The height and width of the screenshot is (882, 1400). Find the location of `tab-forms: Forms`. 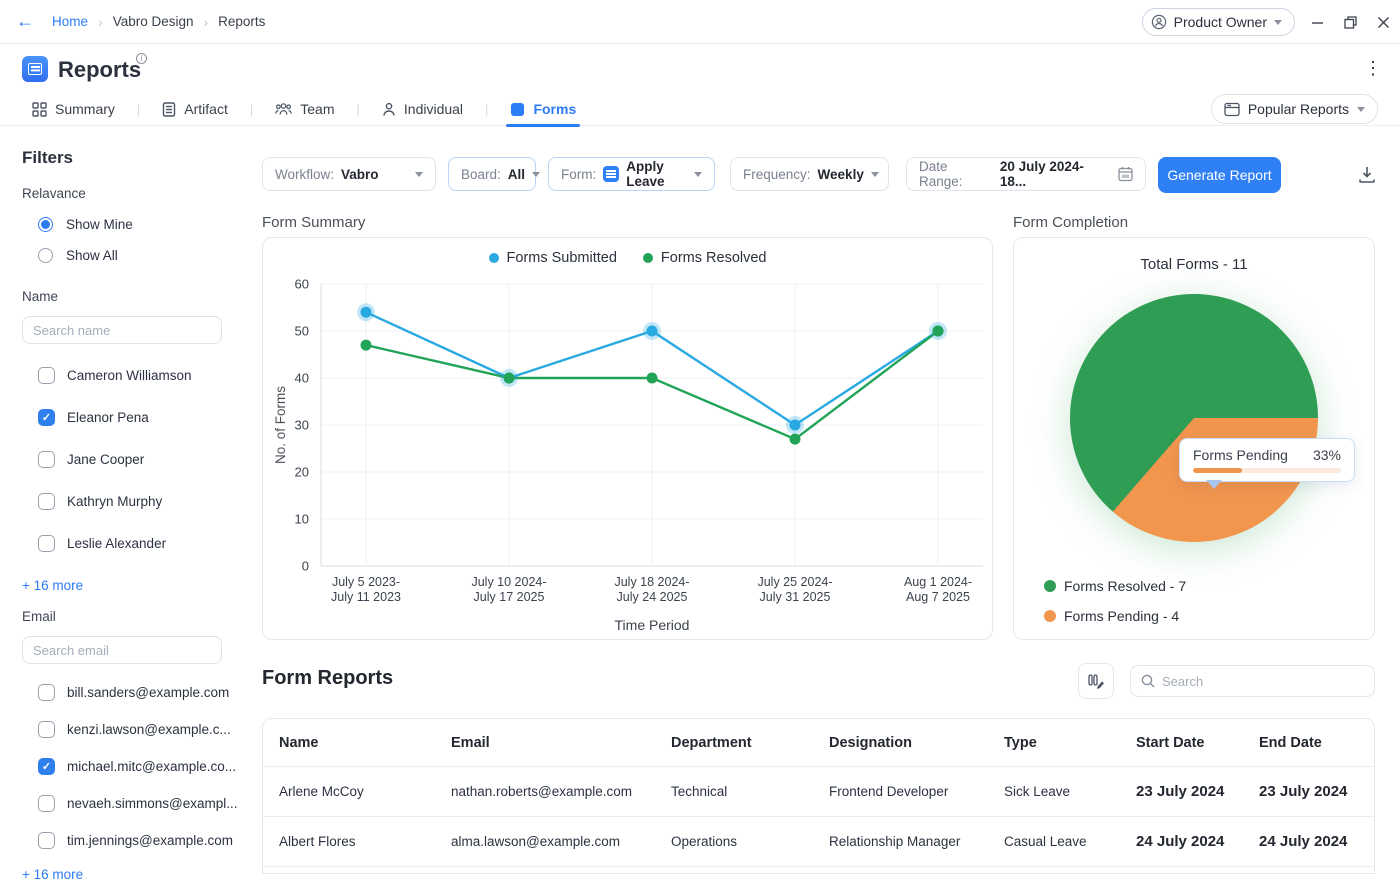

tab-forms: Forms is located at coordinates (543, 109).